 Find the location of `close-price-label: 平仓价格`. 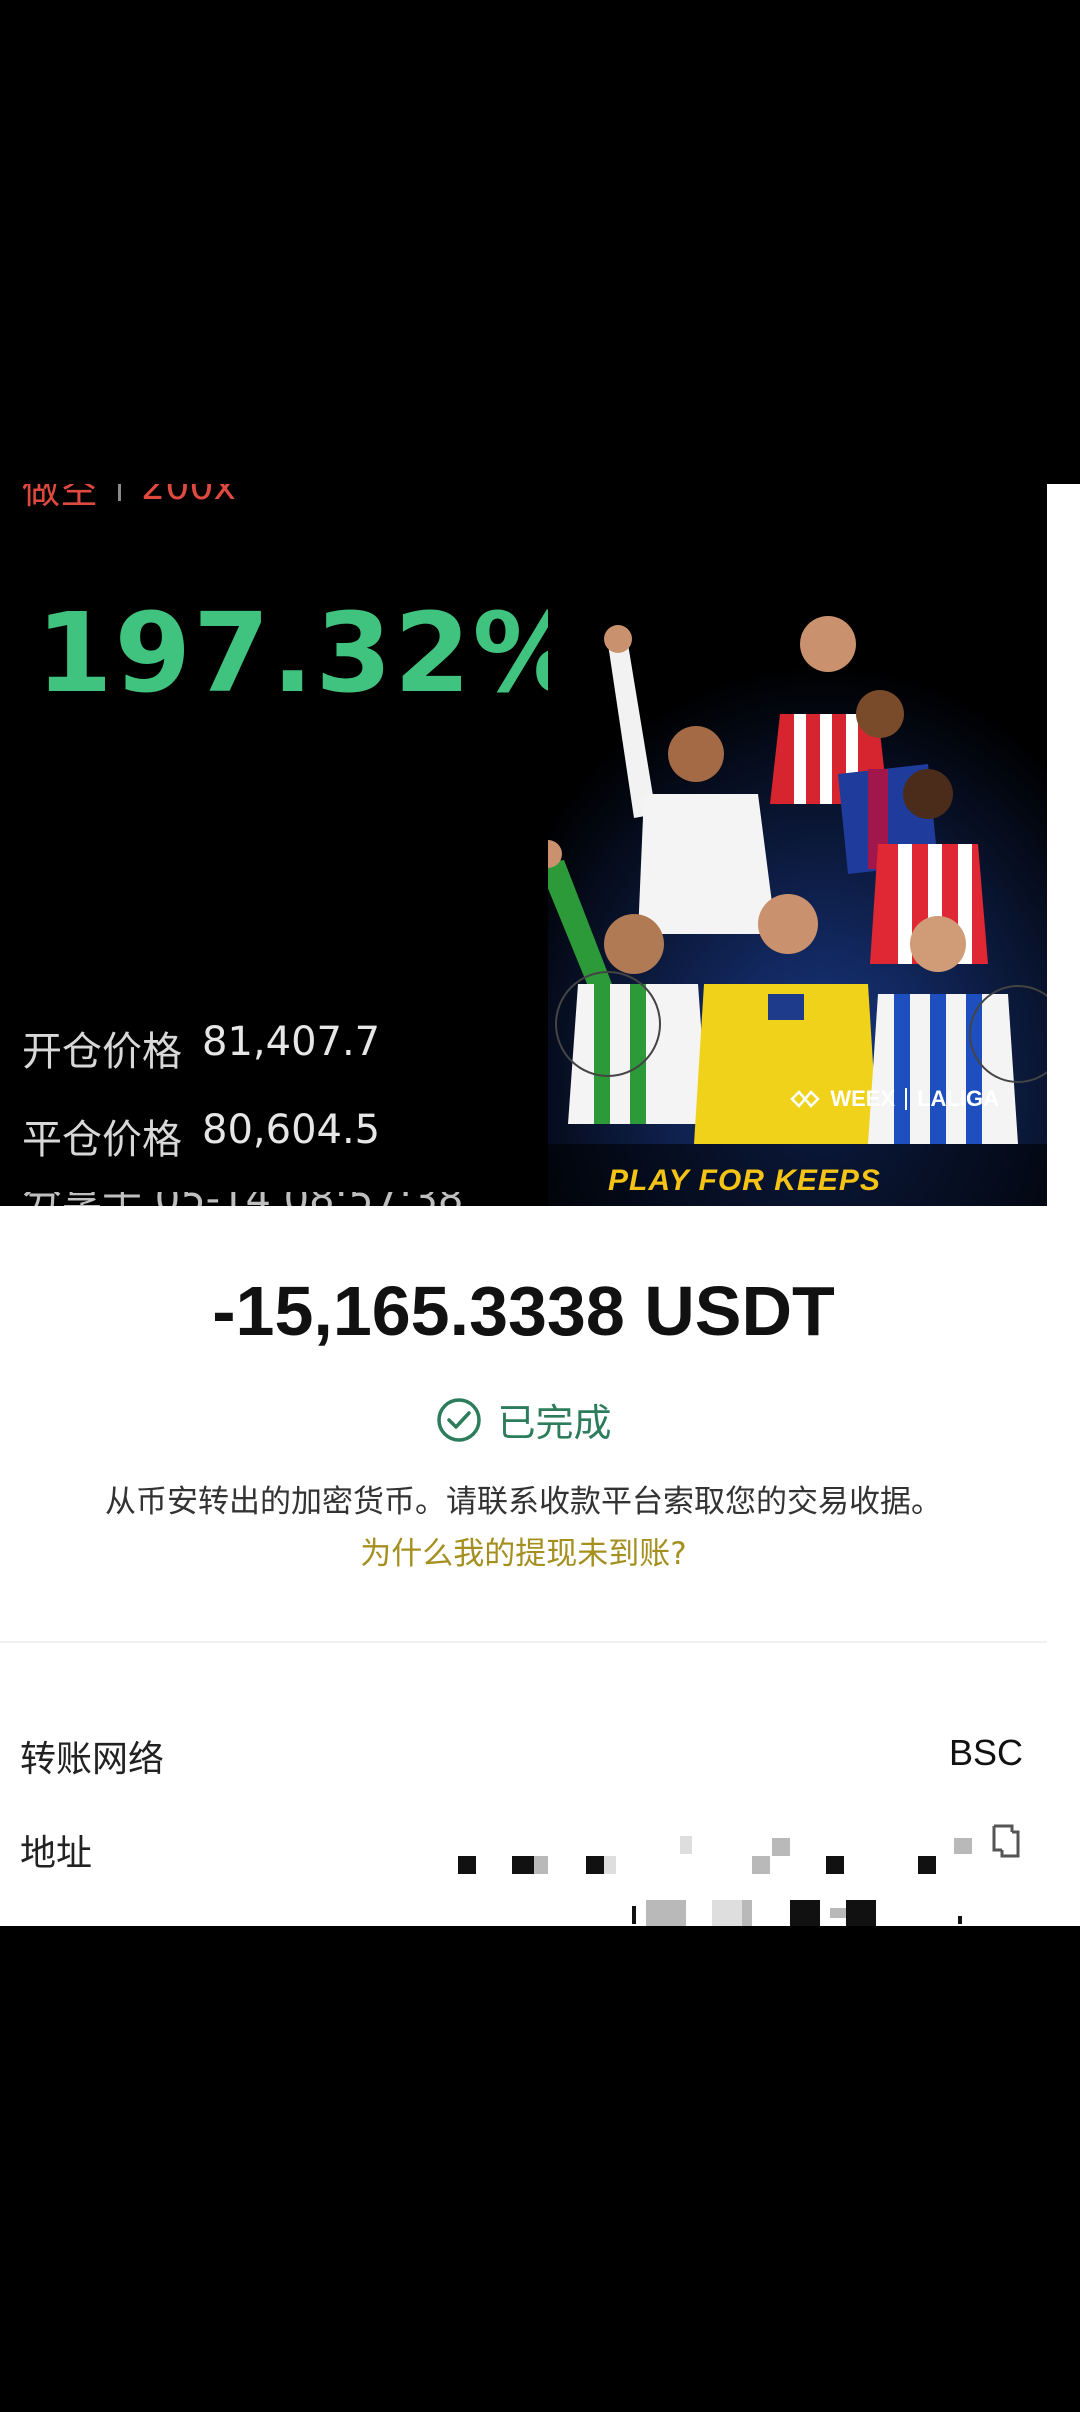

close-price-label: 平仓价格 is located at coordinates (102, 1140).